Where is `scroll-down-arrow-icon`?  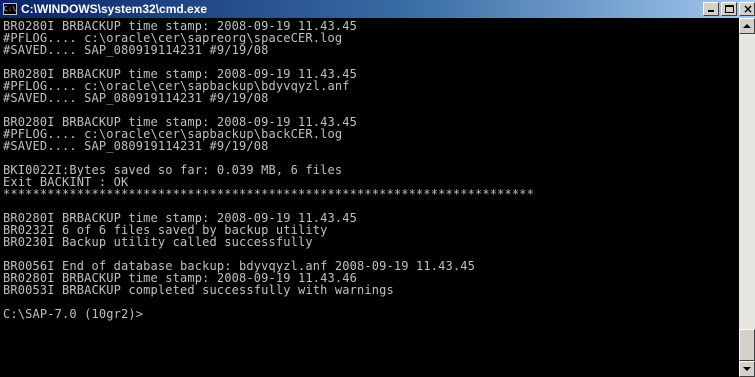 scroll-down-arrow-icon is located at coordinates (747, 369).